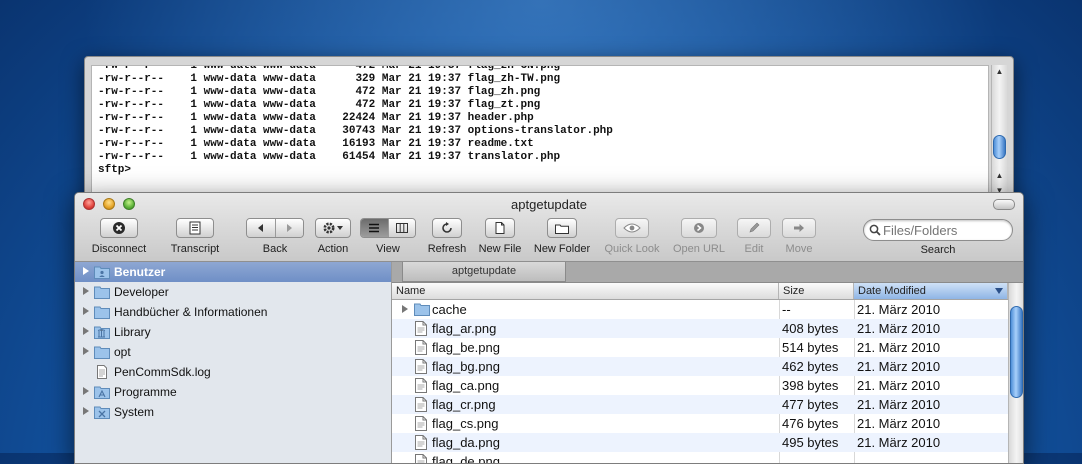 This screenshot has height=464, width=1082. What do you see at coordinates (931, 291) in the screenshot?
I see `column-header-date-modified: Date Modified` at bounding box center [931, 291].